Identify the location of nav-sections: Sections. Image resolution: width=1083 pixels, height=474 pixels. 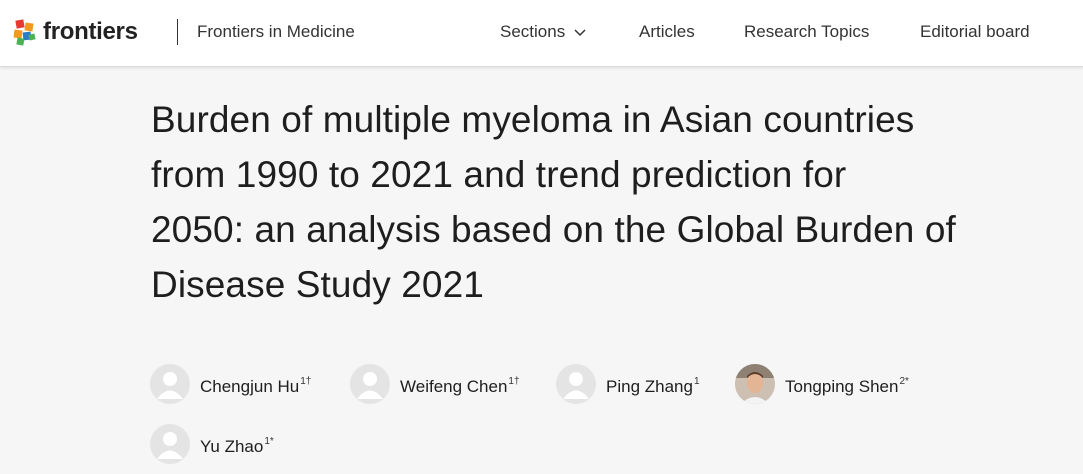
(543, 32).